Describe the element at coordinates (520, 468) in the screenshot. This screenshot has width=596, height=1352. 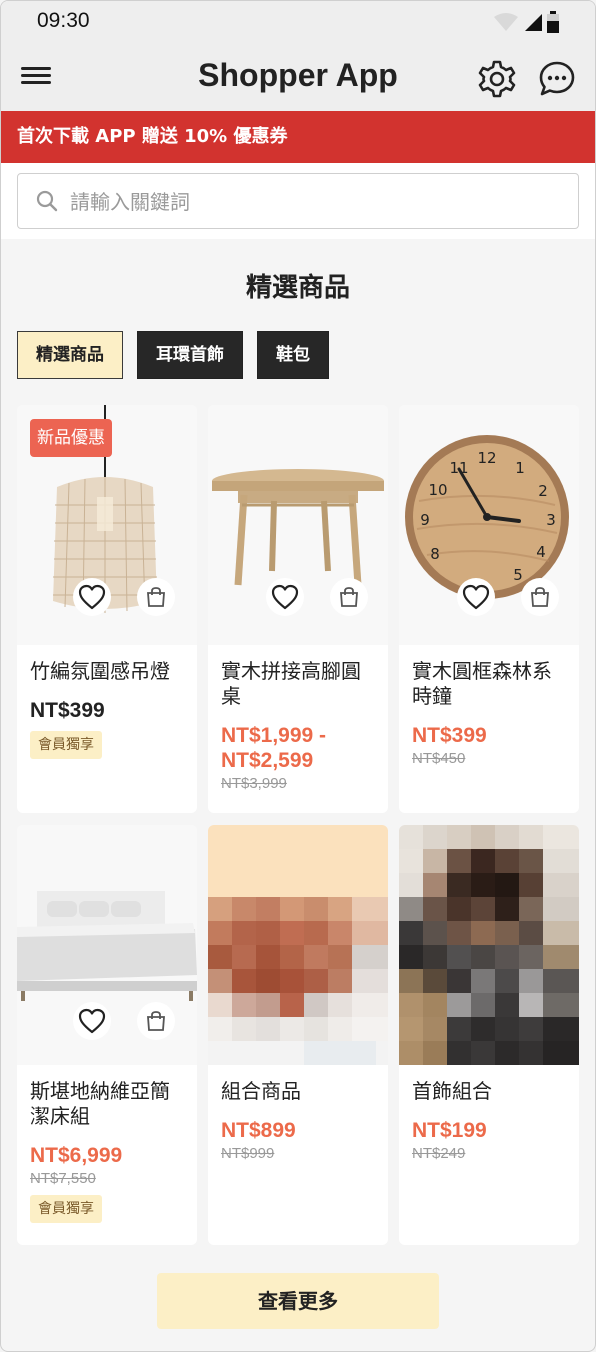
I see `svg-text: 1` at that location.